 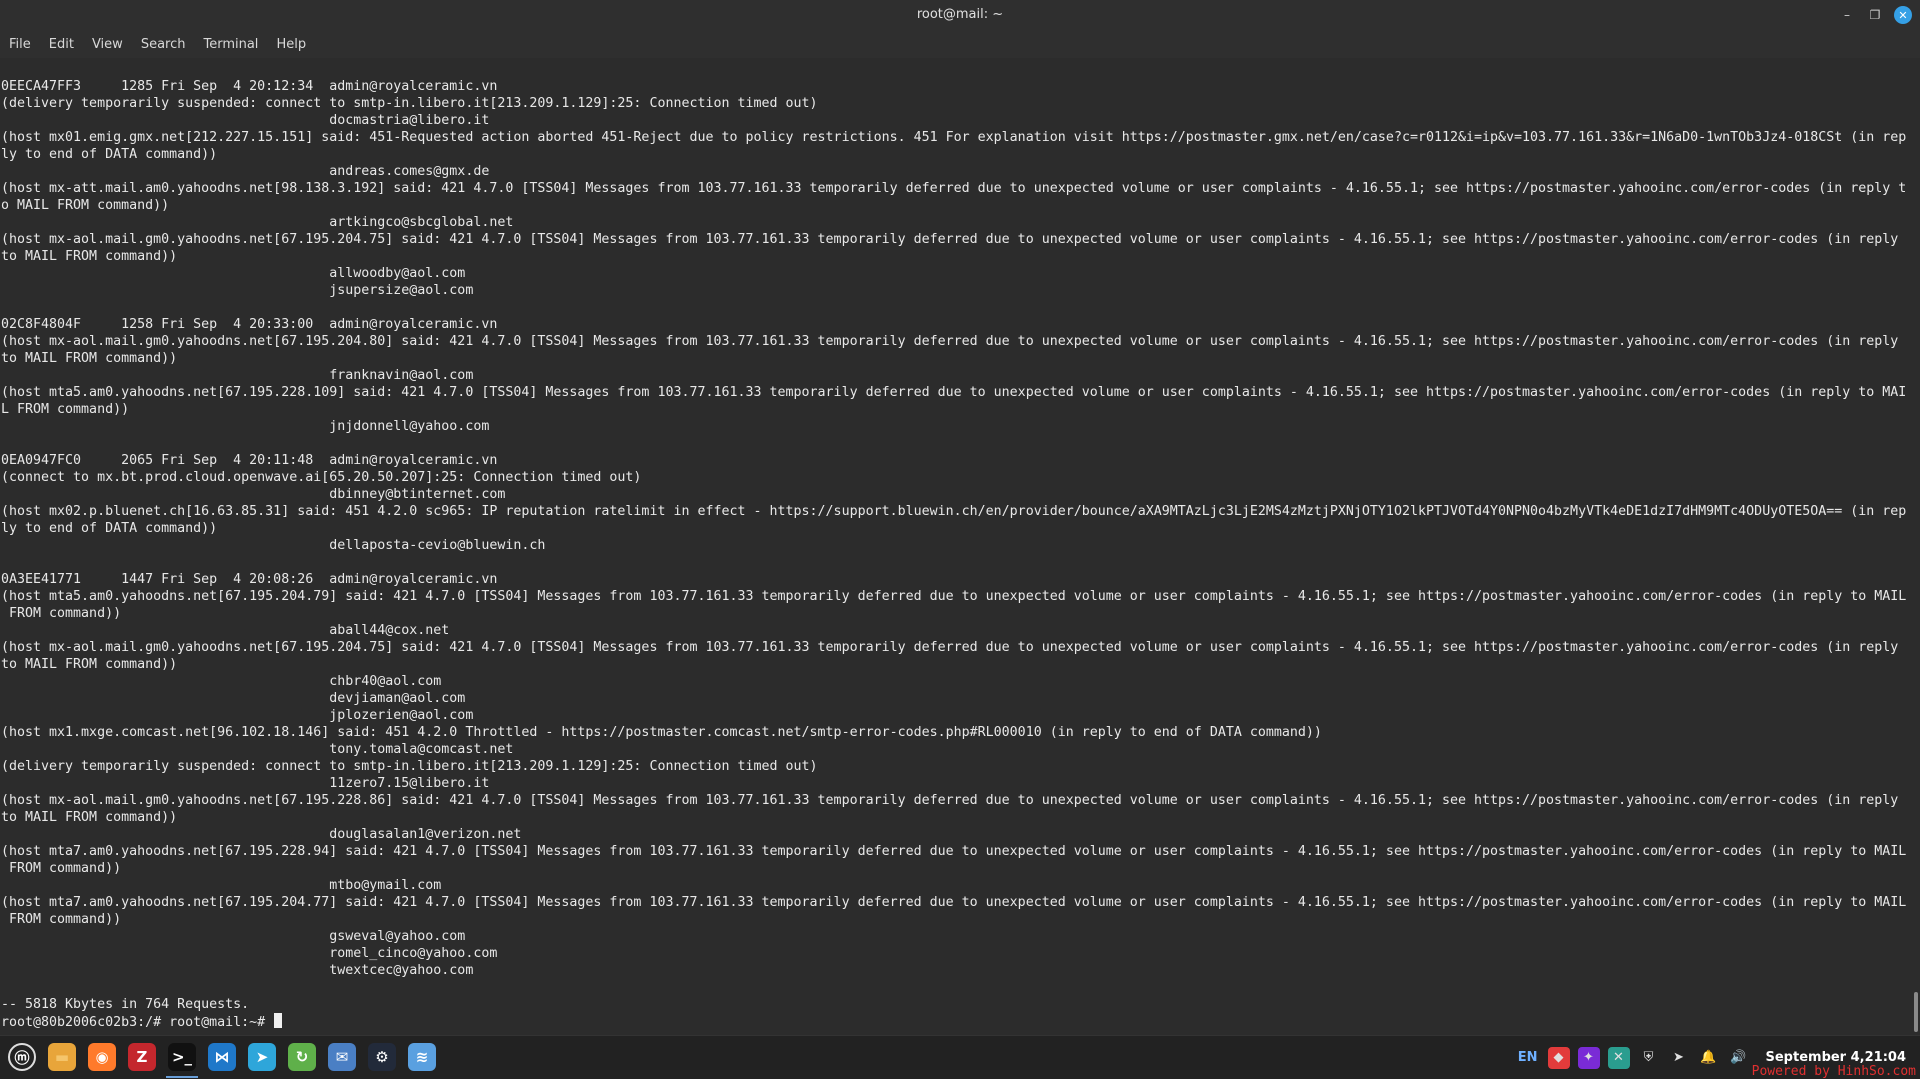 I want to click on terminal-line: andreas.comes@gmx.de, so click(x=245, y=171).